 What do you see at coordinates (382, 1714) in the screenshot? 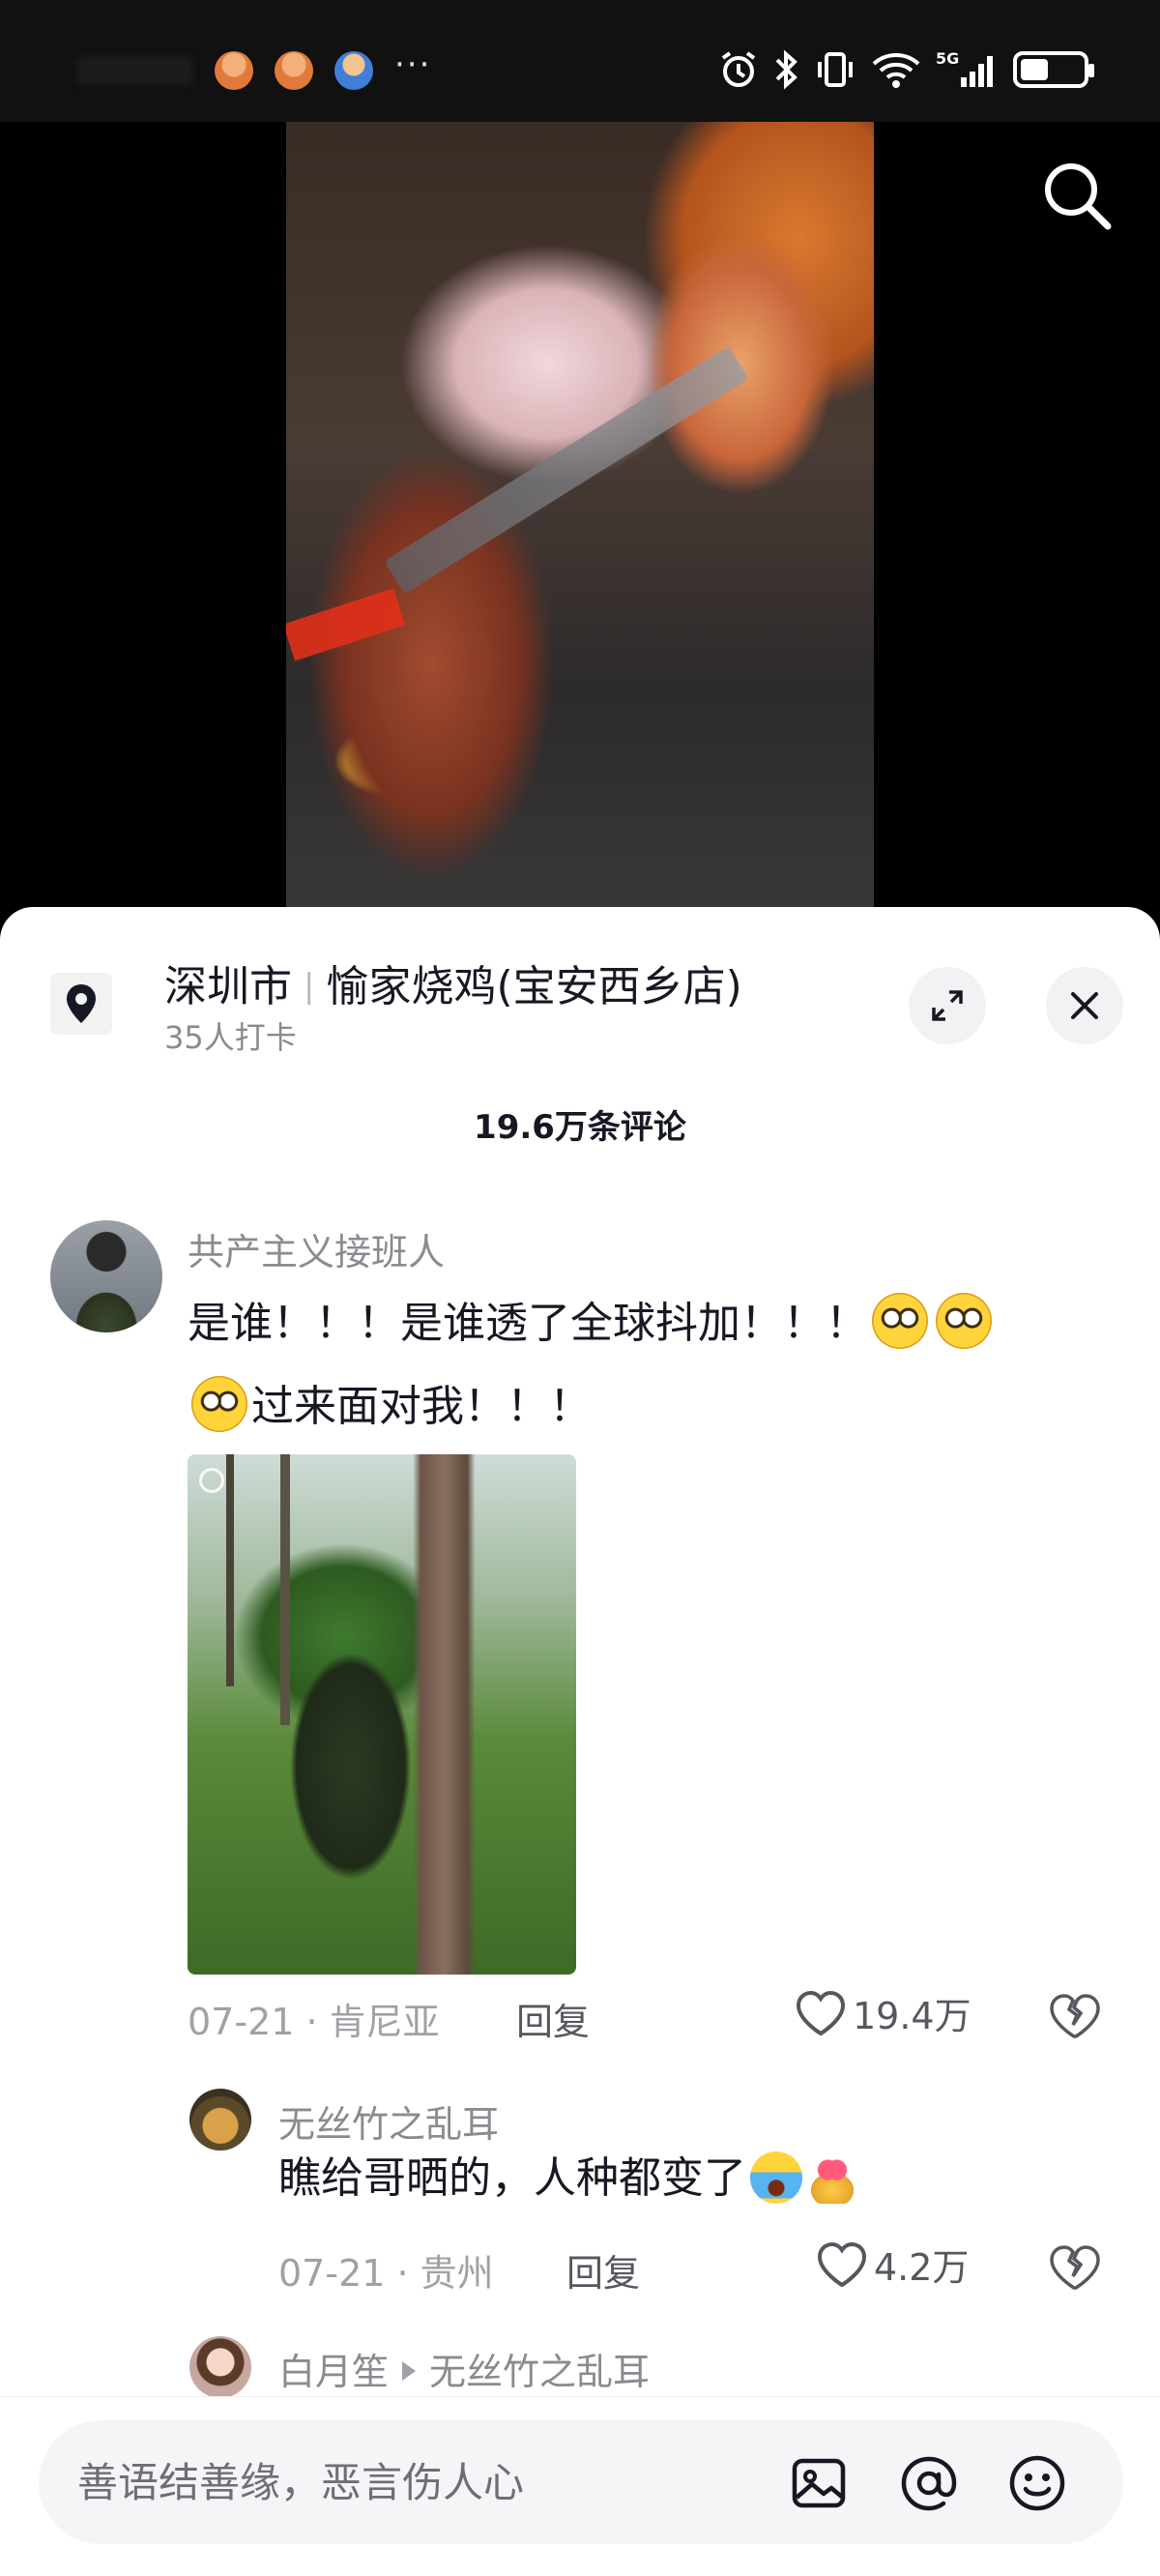
I see `comment-image` at bounding box center [382, 1714].